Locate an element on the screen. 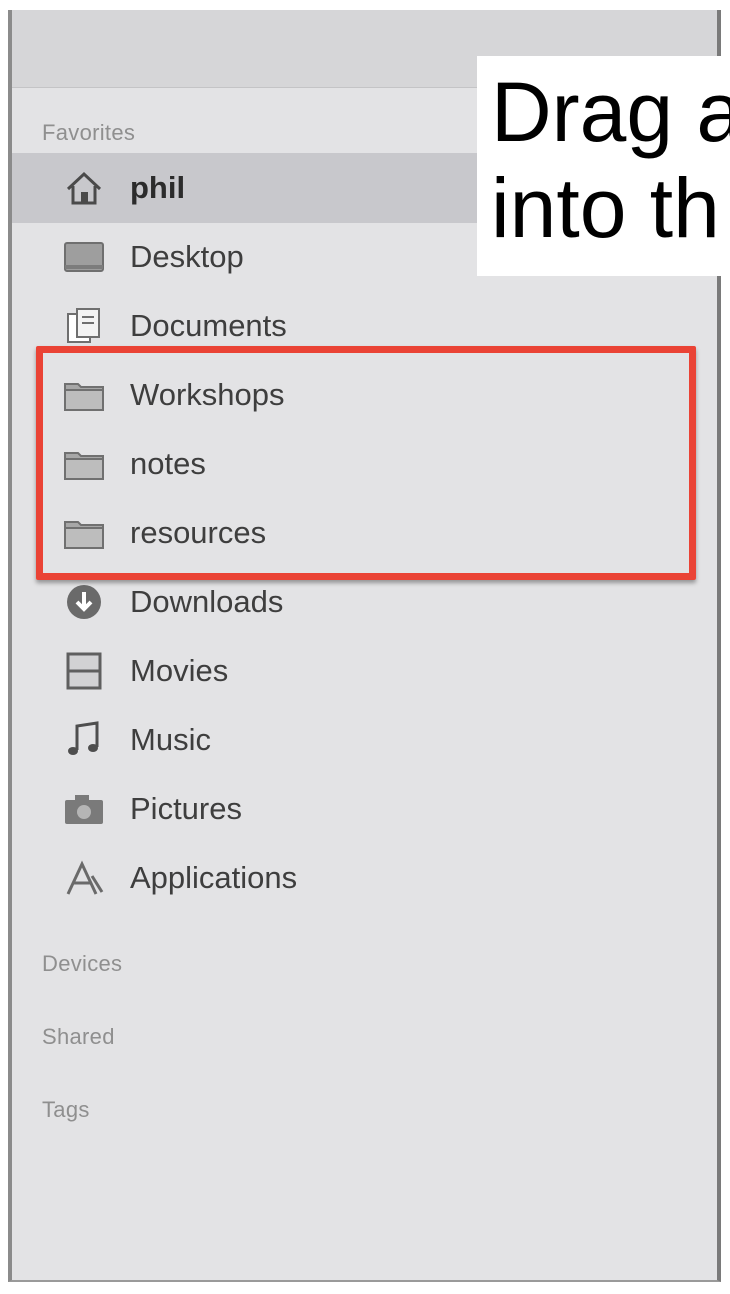  desktop-icon is located at coordinates (84, 257).